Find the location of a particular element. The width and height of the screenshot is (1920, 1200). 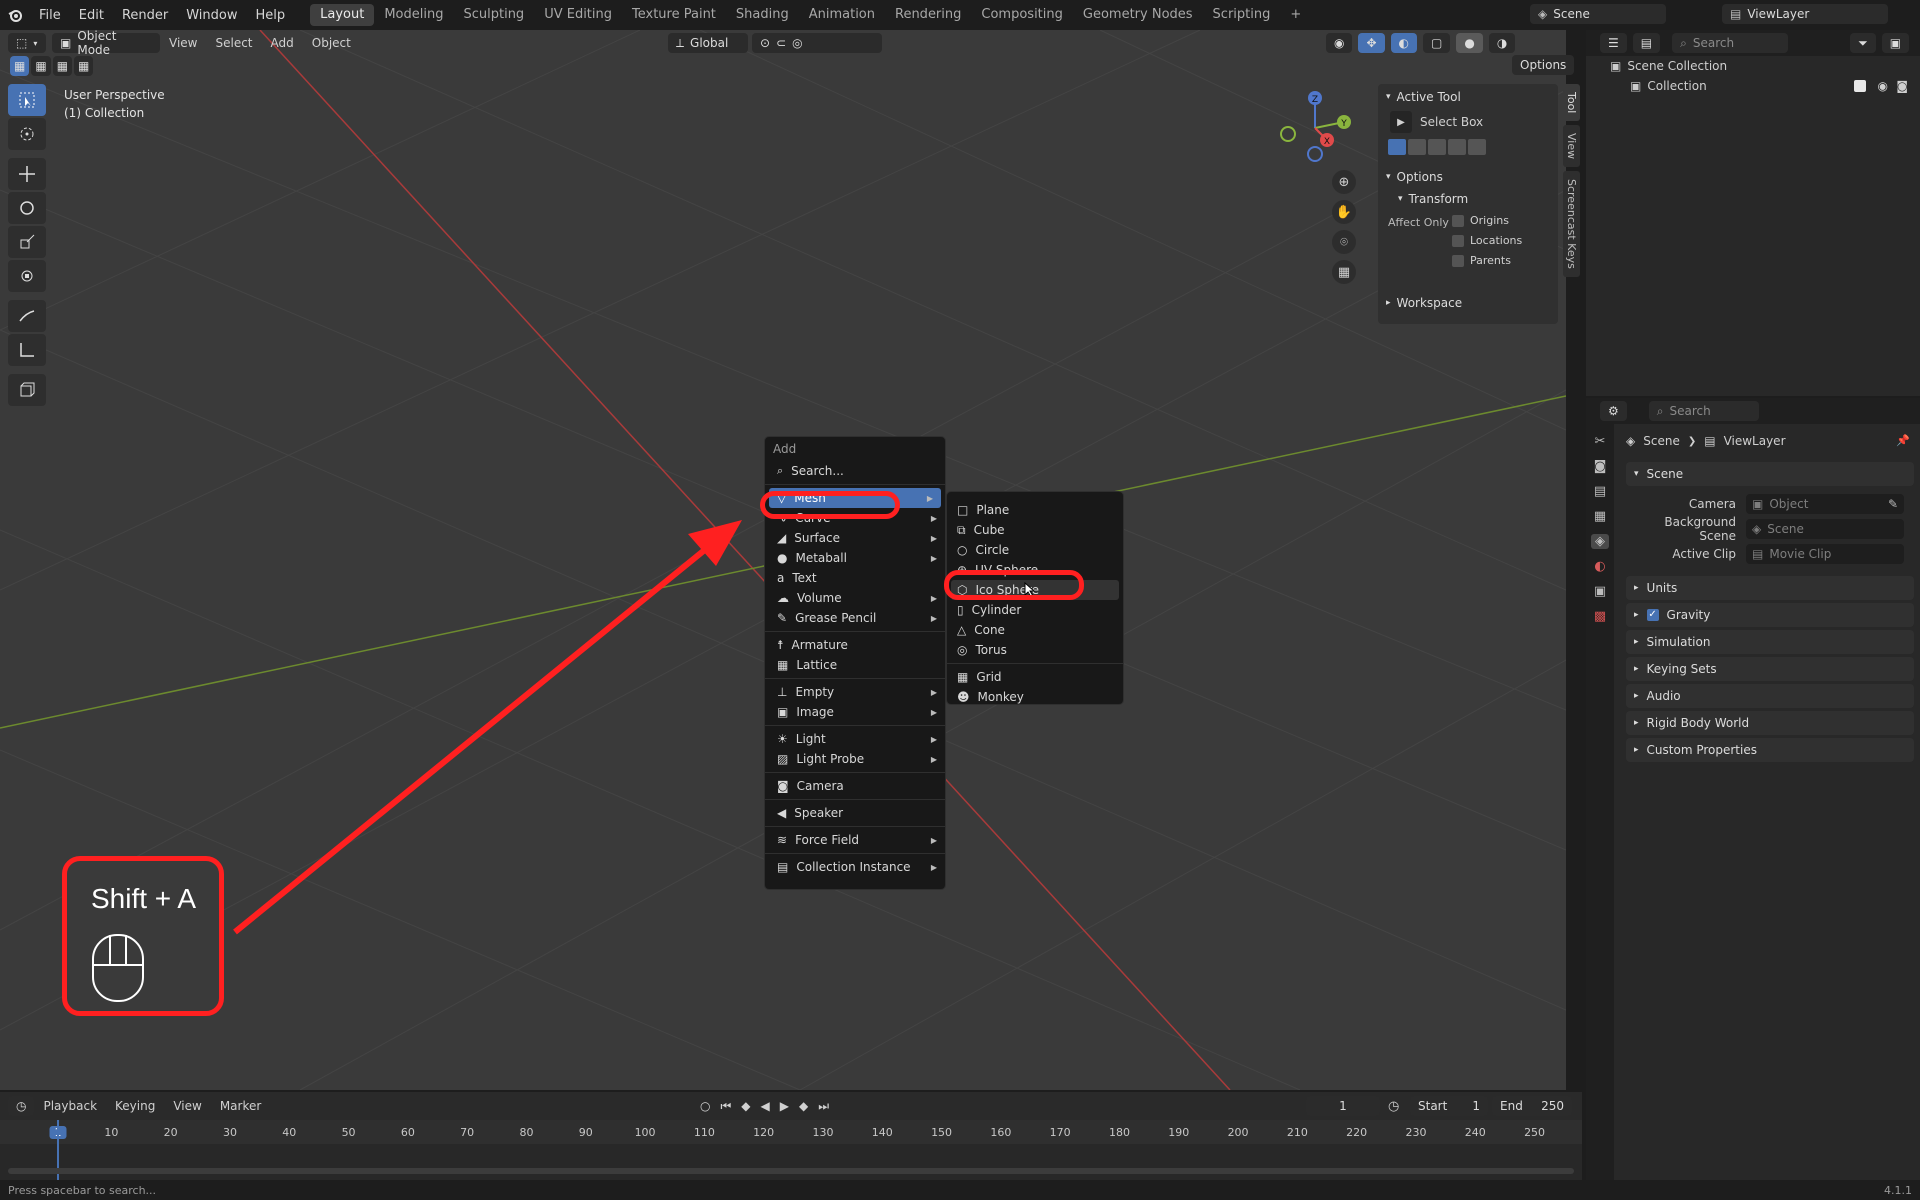

movie-clip-icon: ▤ is located at coordinates (1758, 554).